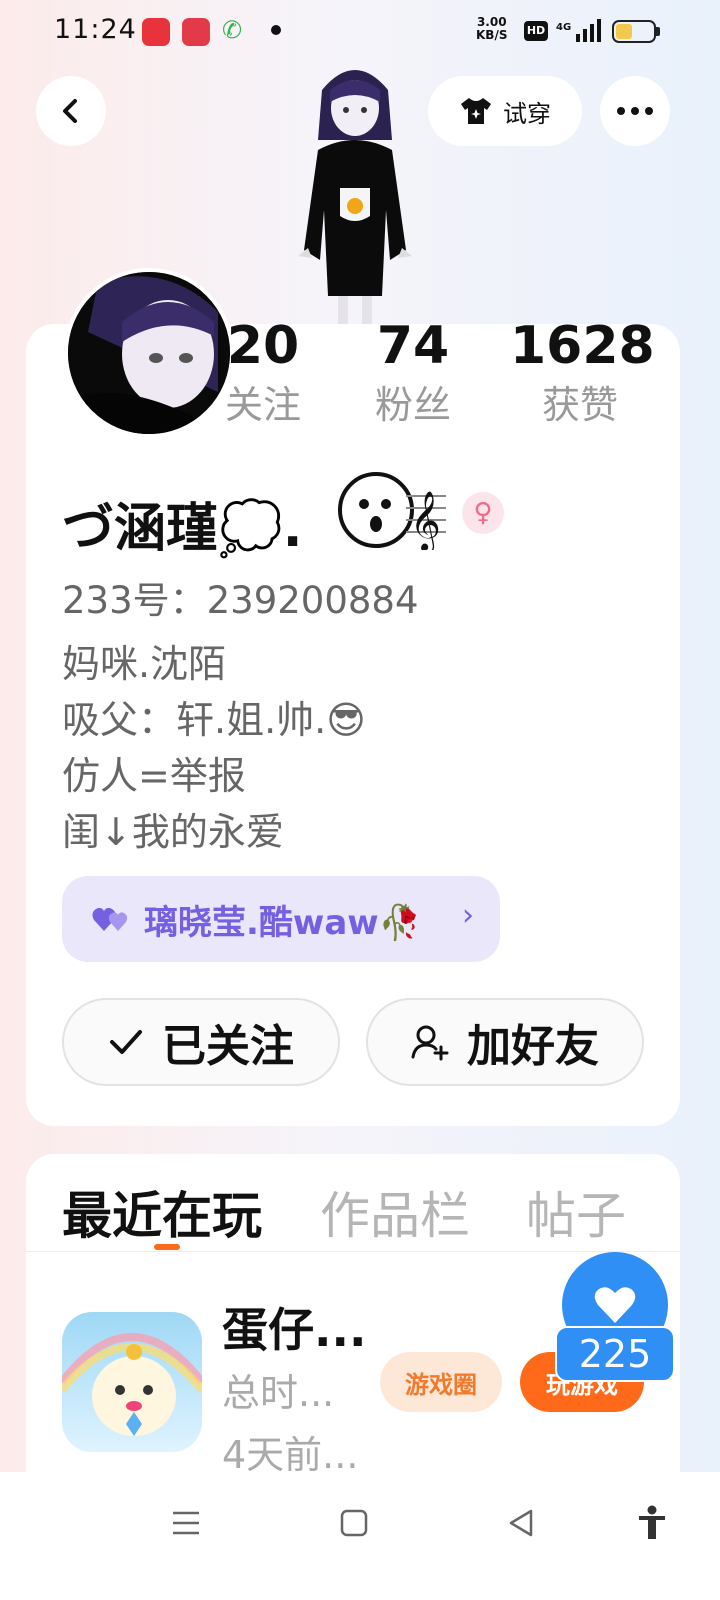 The height and width of the screenshot is (1600, 720). What do you see at coordinates (263, 346) in the screenshot?
I see `following-count: 20` at bounding box center [263, 346].